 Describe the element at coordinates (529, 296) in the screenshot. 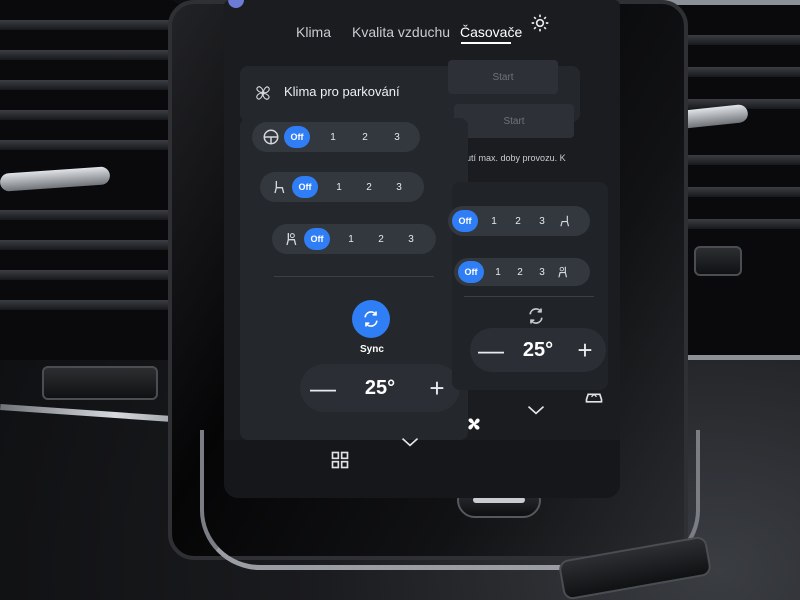

I see `right-panel-divider` at that location.